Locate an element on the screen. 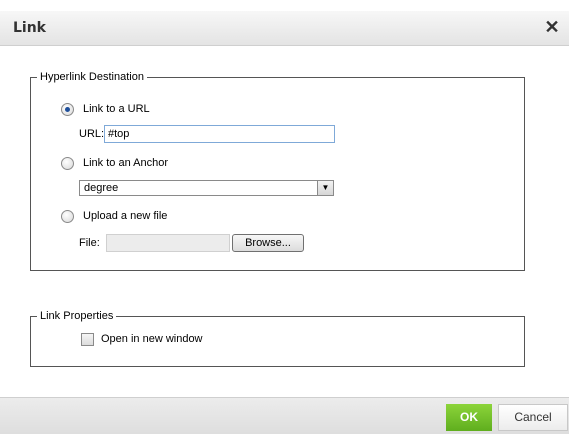 This screenshot has width=569, height=434. anchor-select-value: degree is located at coordinates (101, 188).